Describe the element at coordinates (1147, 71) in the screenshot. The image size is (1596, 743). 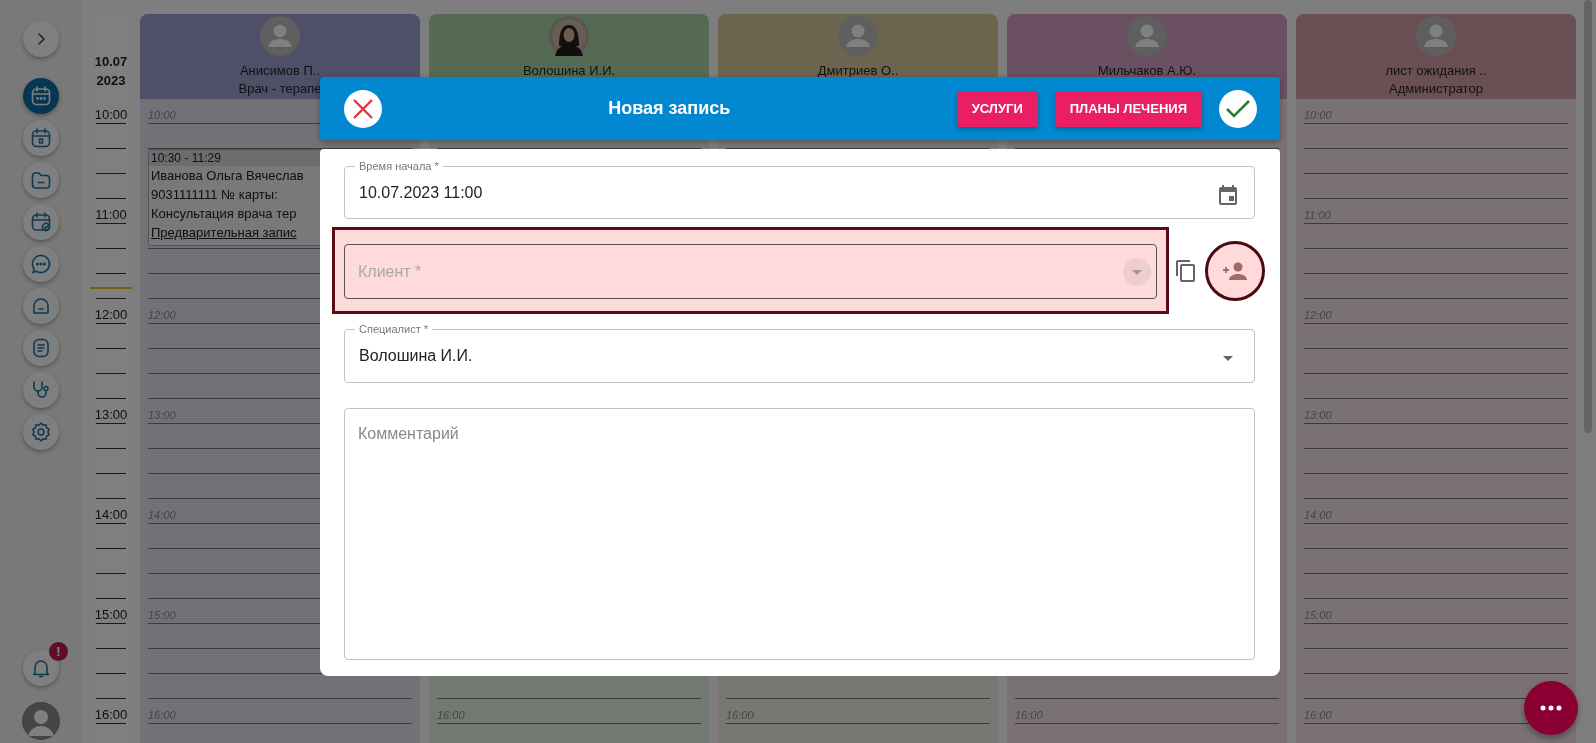
I see `specialist-name: Мильчаков А.Ю.` at that location.